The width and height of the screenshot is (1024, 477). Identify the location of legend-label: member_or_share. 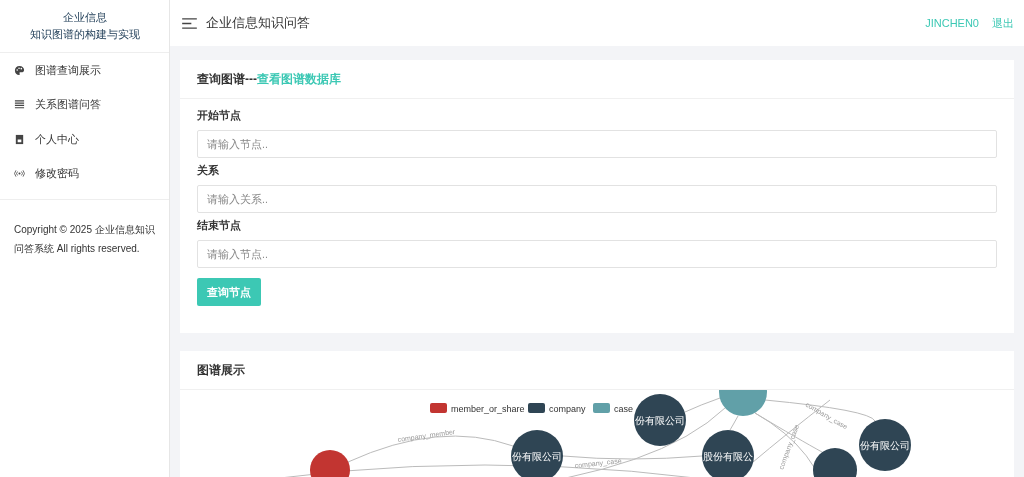
(488, 409).